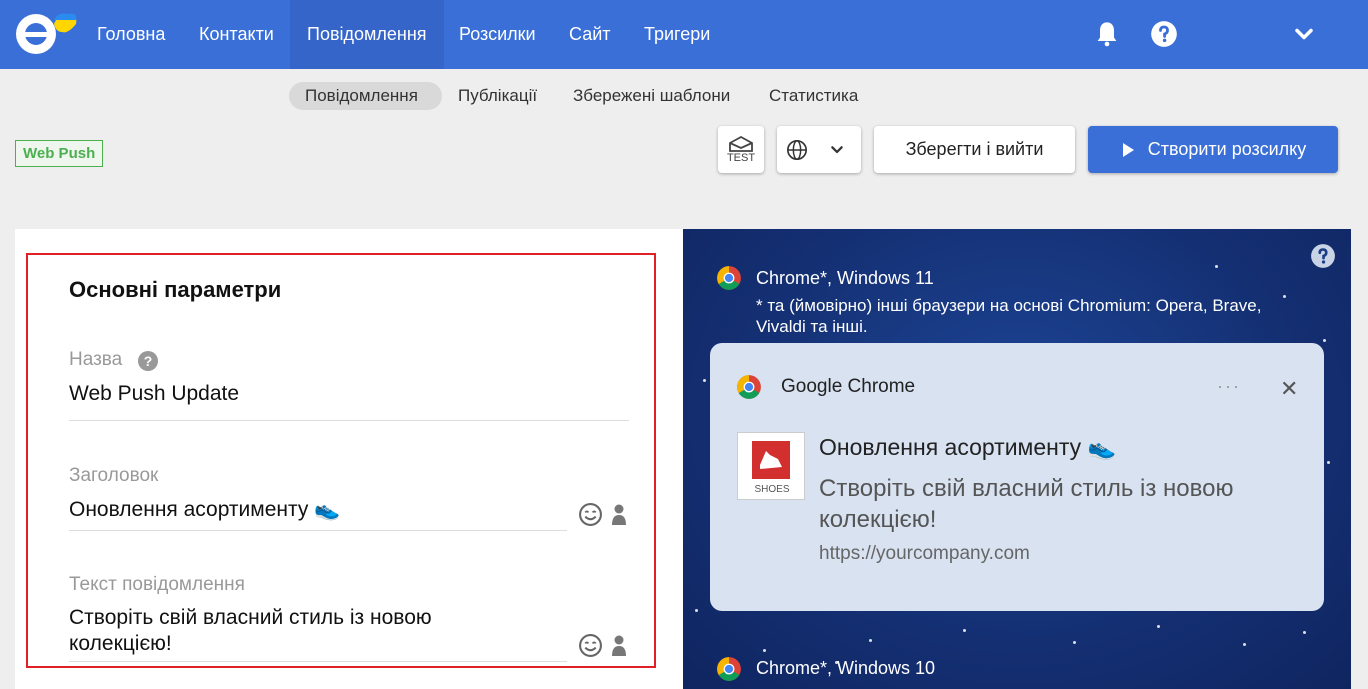 This screenshot has height=689, width=1368. What do you see at coordinates (154, 394) in the screenshot?
I see `name-input: Web Push Update` at bounding box center [154, 394].